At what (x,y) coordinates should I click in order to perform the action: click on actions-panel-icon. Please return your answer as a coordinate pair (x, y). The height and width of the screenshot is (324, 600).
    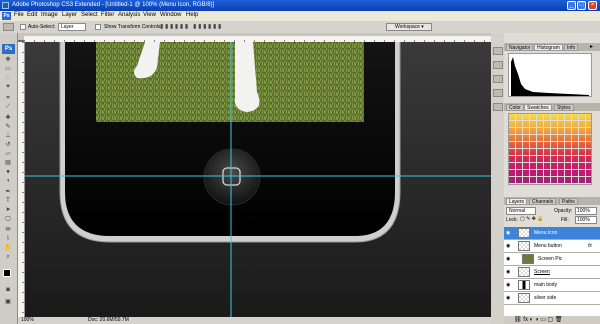
    Looking at the image, I should click on (498, 65).